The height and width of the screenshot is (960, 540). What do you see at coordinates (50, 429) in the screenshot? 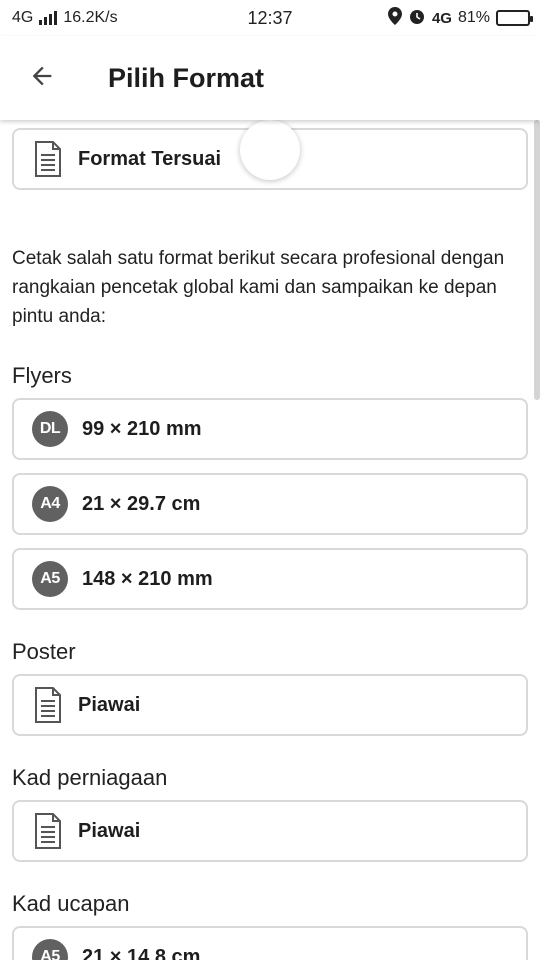
I see `size-badge: DL` at bounding box center [50, 429].